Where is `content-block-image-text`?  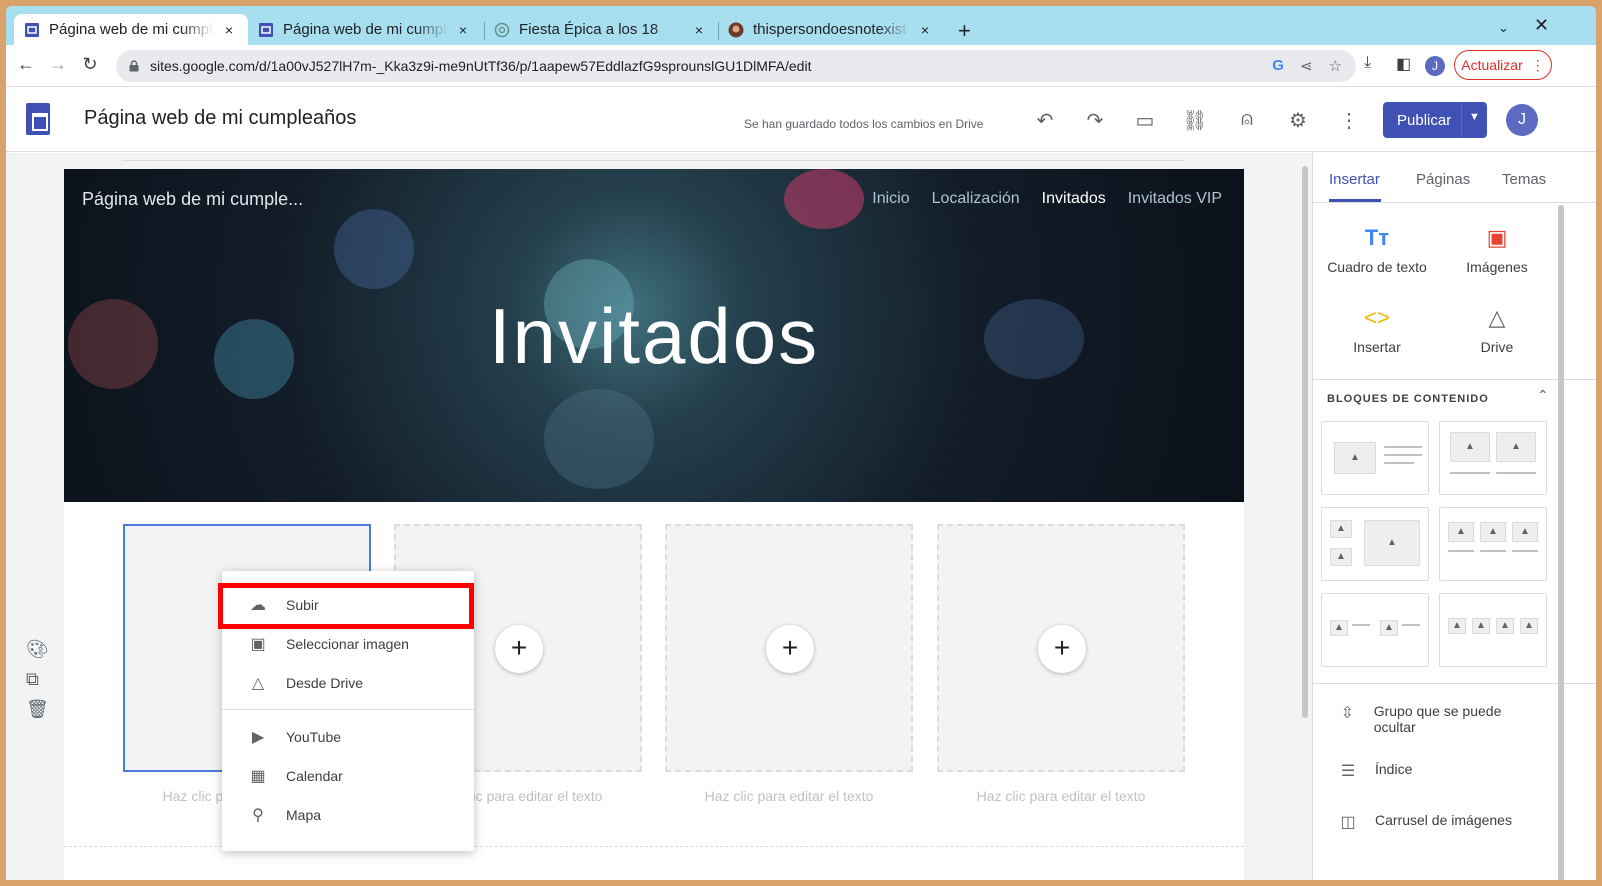 content-block-image-text is located at coordinates (1375, 458).